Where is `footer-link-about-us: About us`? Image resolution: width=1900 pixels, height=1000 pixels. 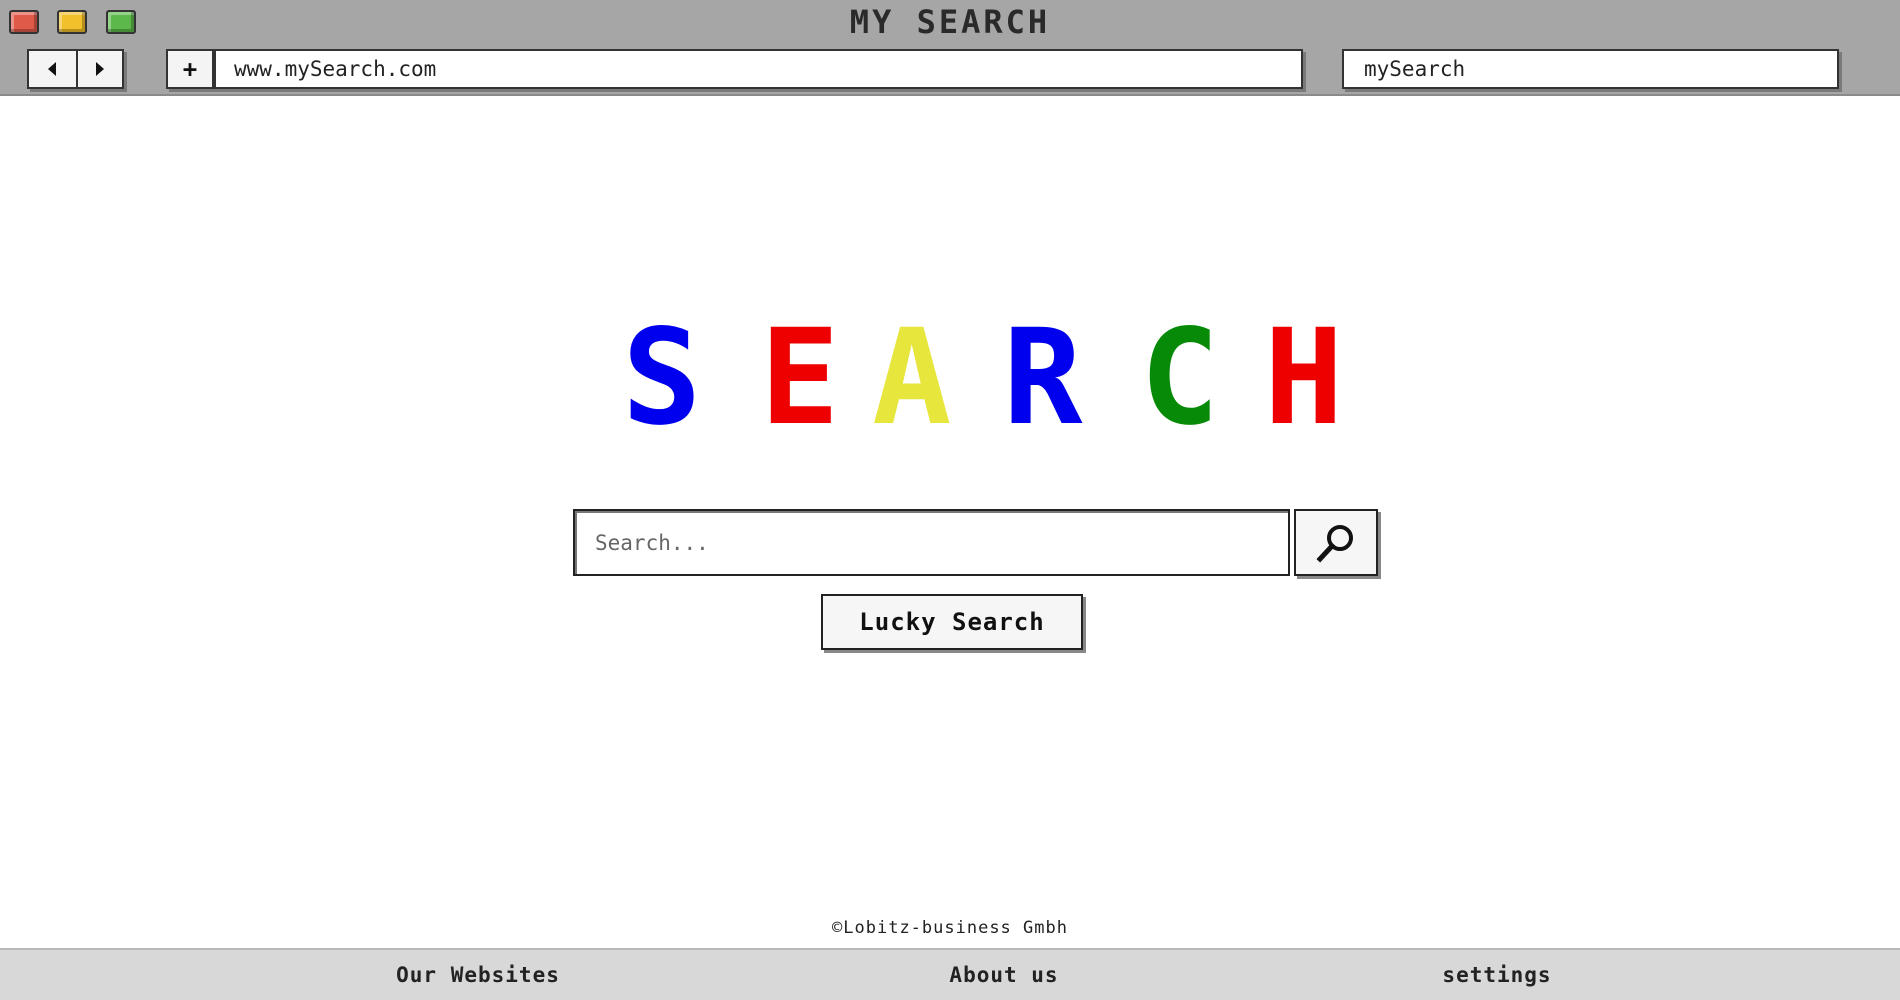
footer-link-about-us: About us is located at coordinates (1003, 975).